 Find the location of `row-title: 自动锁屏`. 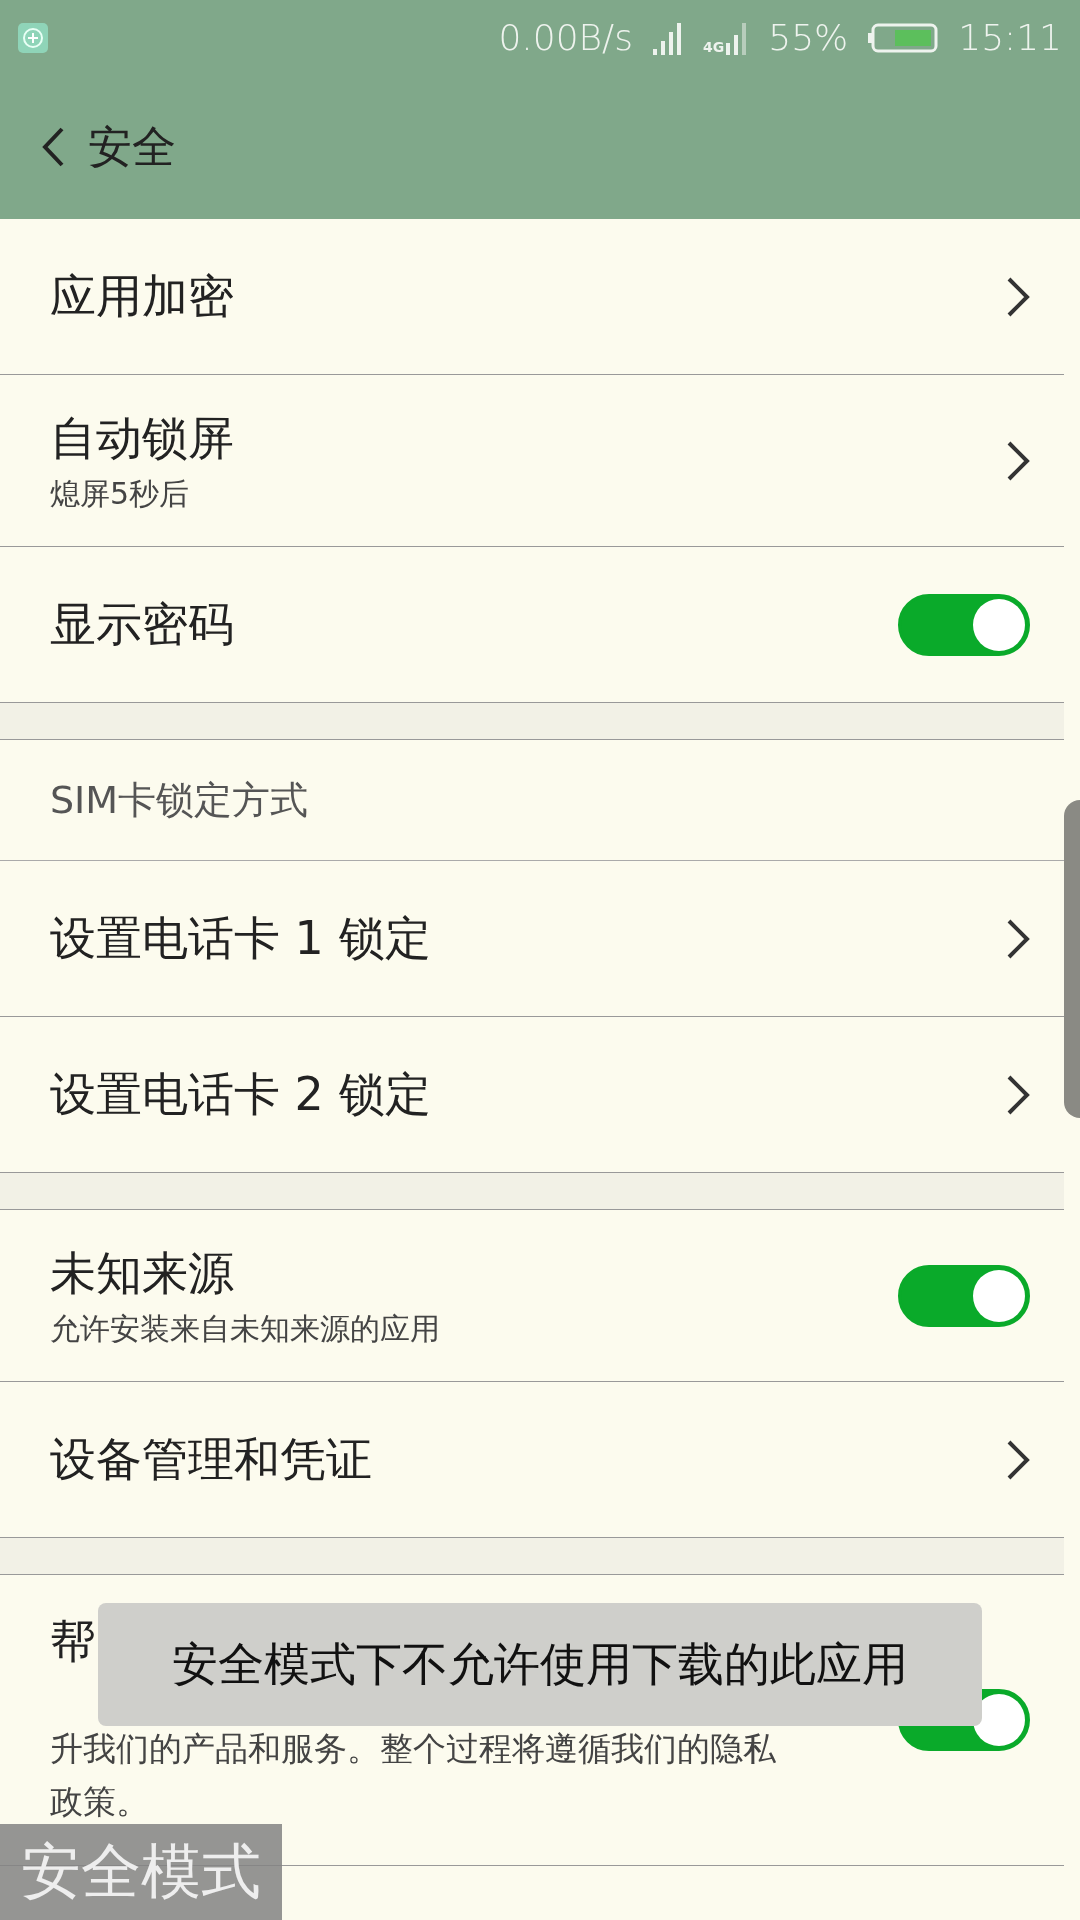

row-title: 自动锁屏 is located at coordinates (142, 438).